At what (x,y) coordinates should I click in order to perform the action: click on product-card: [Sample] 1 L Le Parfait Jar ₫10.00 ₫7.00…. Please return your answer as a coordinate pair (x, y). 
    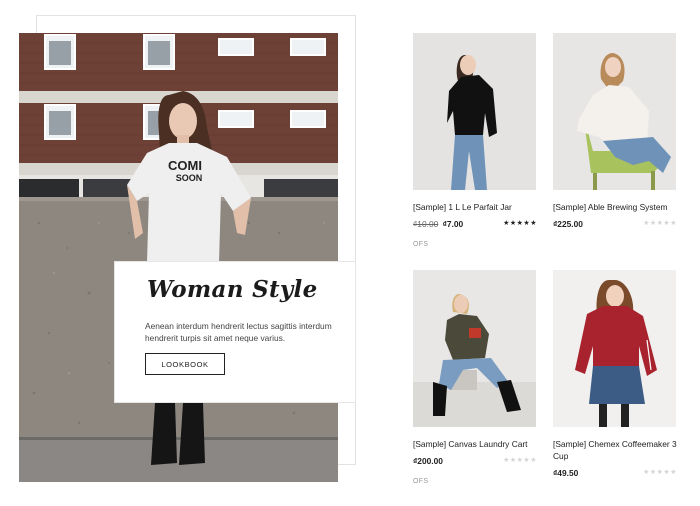
    Looking at the image, I should click on (475, 140).